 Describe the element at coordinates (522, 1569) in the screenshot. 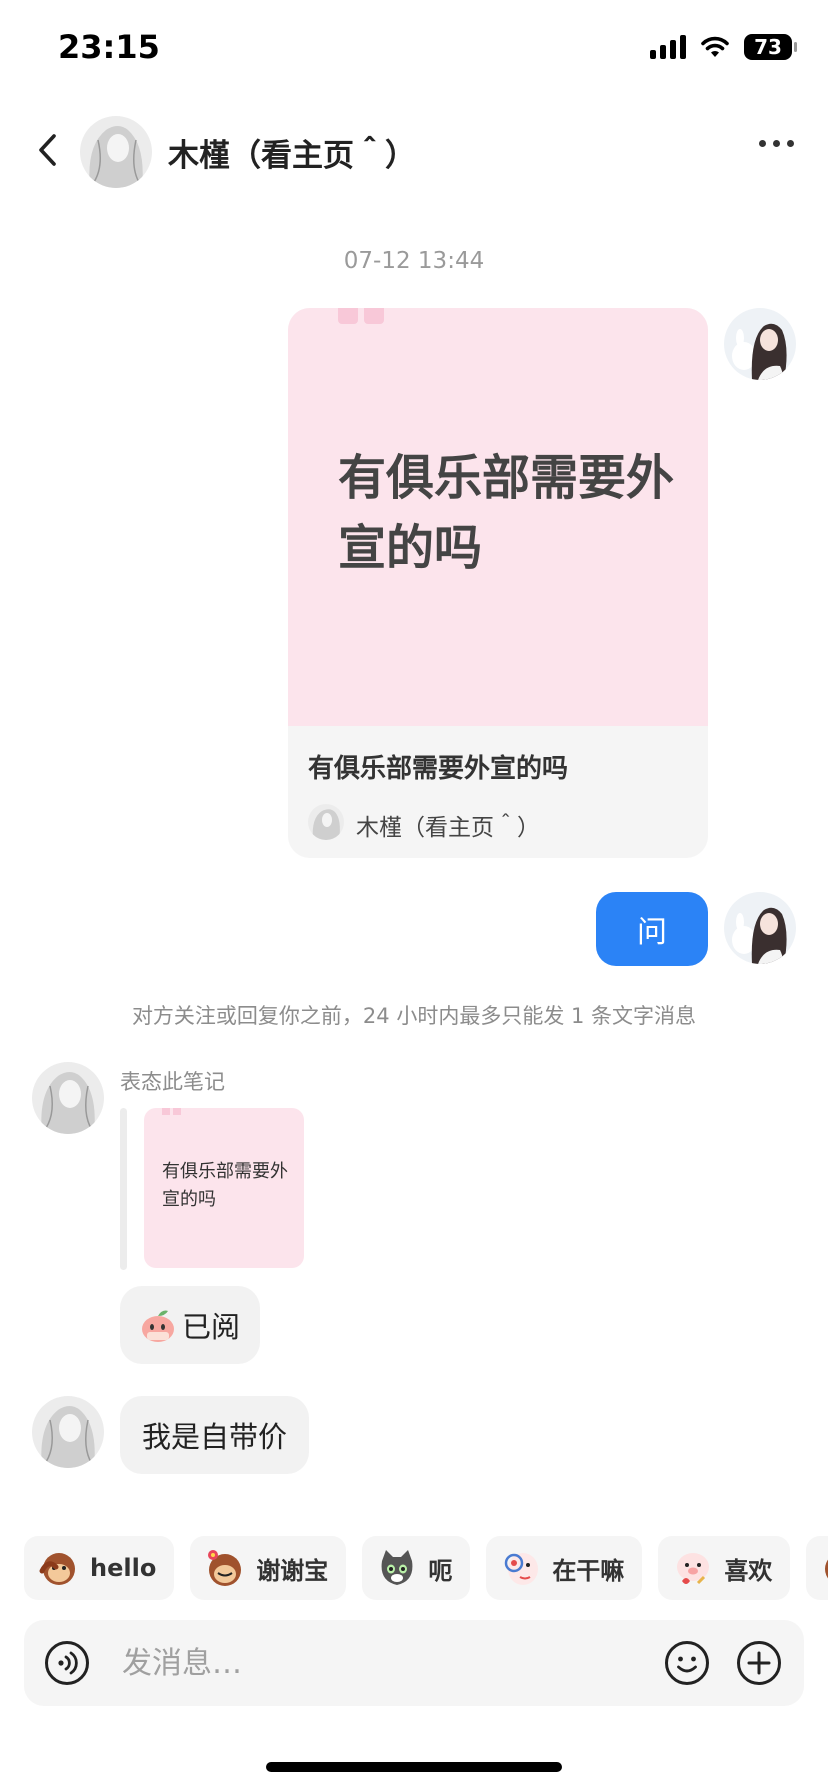

I see `magnifier-sticker-icon` at that location.